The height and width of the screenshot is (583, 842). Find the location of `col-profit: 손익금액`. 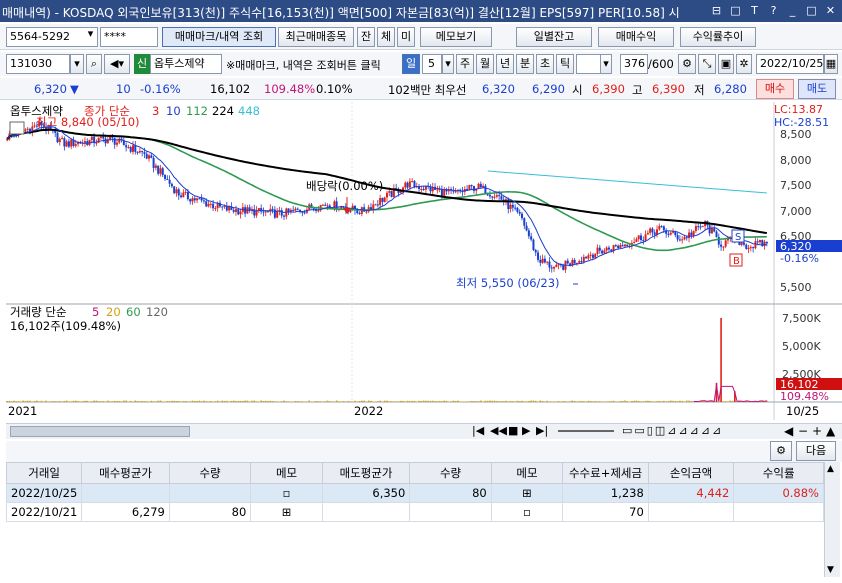

col-profit: 손익금액 is located at coordinates (691, 473).